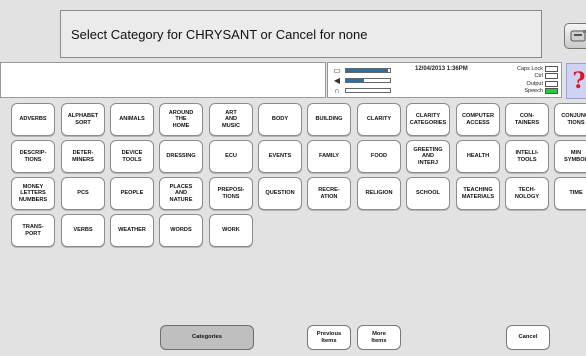 This screenshot has width=586, height=356. What do you see at coordinates (428, 193) in the screenshot?
I see `category-button-school: SCHOOL` at bounding box center [428, 193].